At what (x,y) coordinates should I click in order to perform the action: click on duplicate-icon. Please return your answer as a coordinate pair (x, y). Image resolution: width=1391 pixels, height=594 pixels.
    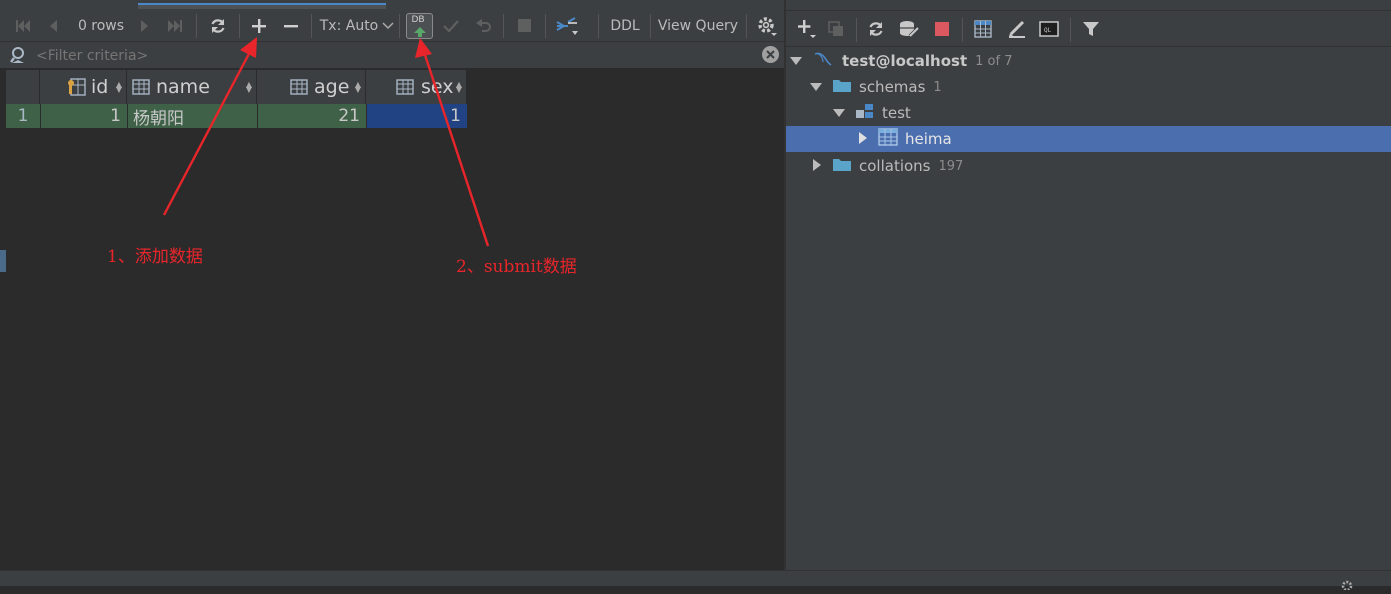
    Looking at the image, I should click on (836, 29).